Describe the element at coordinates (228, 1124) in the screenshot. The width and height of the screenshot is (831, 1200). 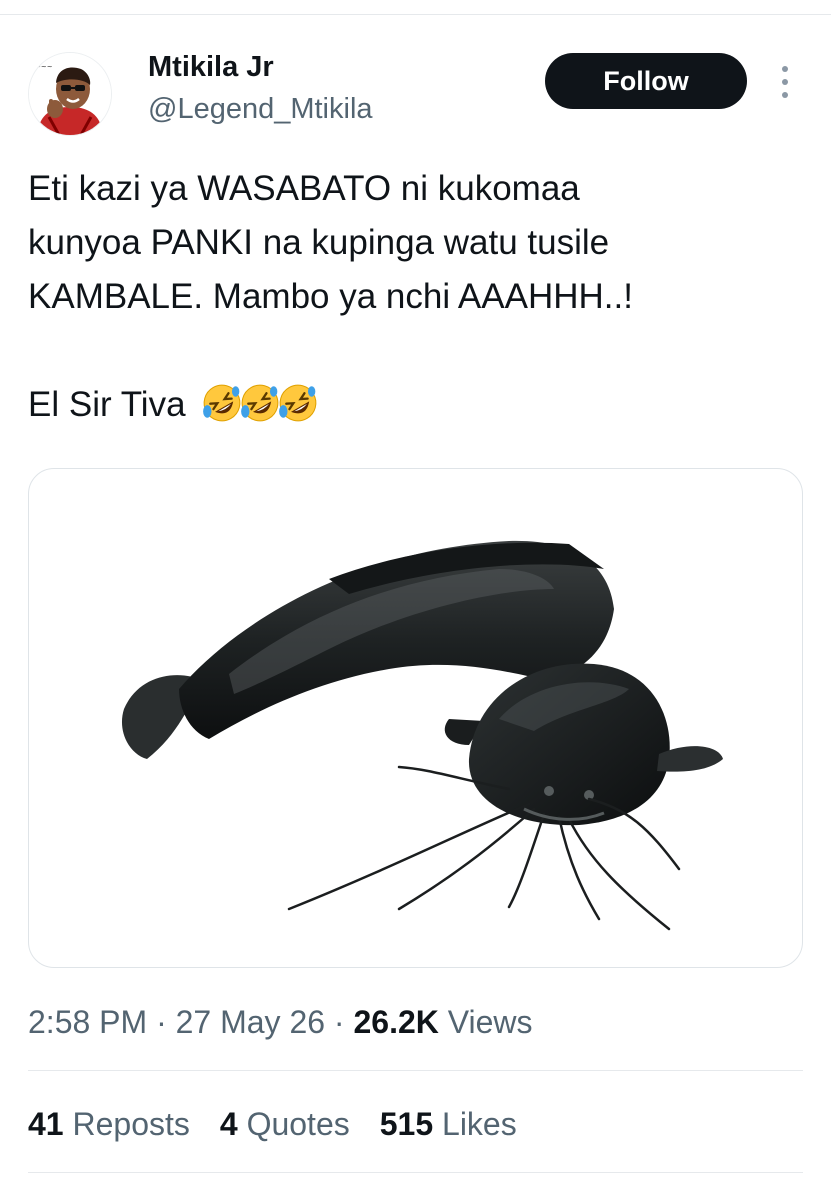
I see `quotes-count: 4` at that location.